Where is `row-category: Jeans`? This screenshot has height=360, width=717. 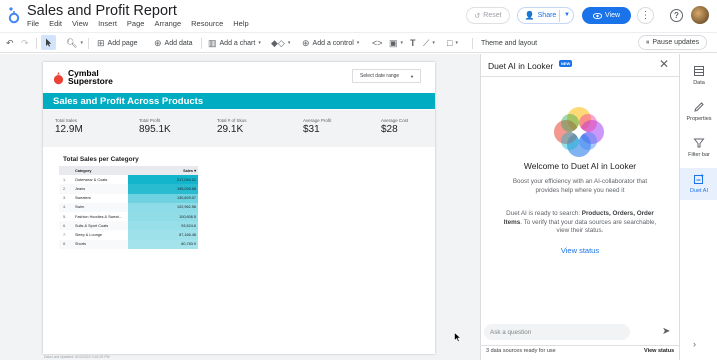 row-category: Jeans is located at coordinates (80, 188).